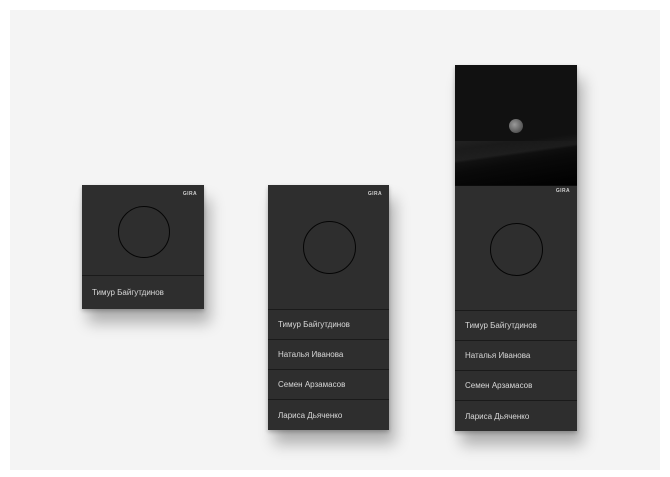  I want to click on camera-lens-icon, so click(516, 126).